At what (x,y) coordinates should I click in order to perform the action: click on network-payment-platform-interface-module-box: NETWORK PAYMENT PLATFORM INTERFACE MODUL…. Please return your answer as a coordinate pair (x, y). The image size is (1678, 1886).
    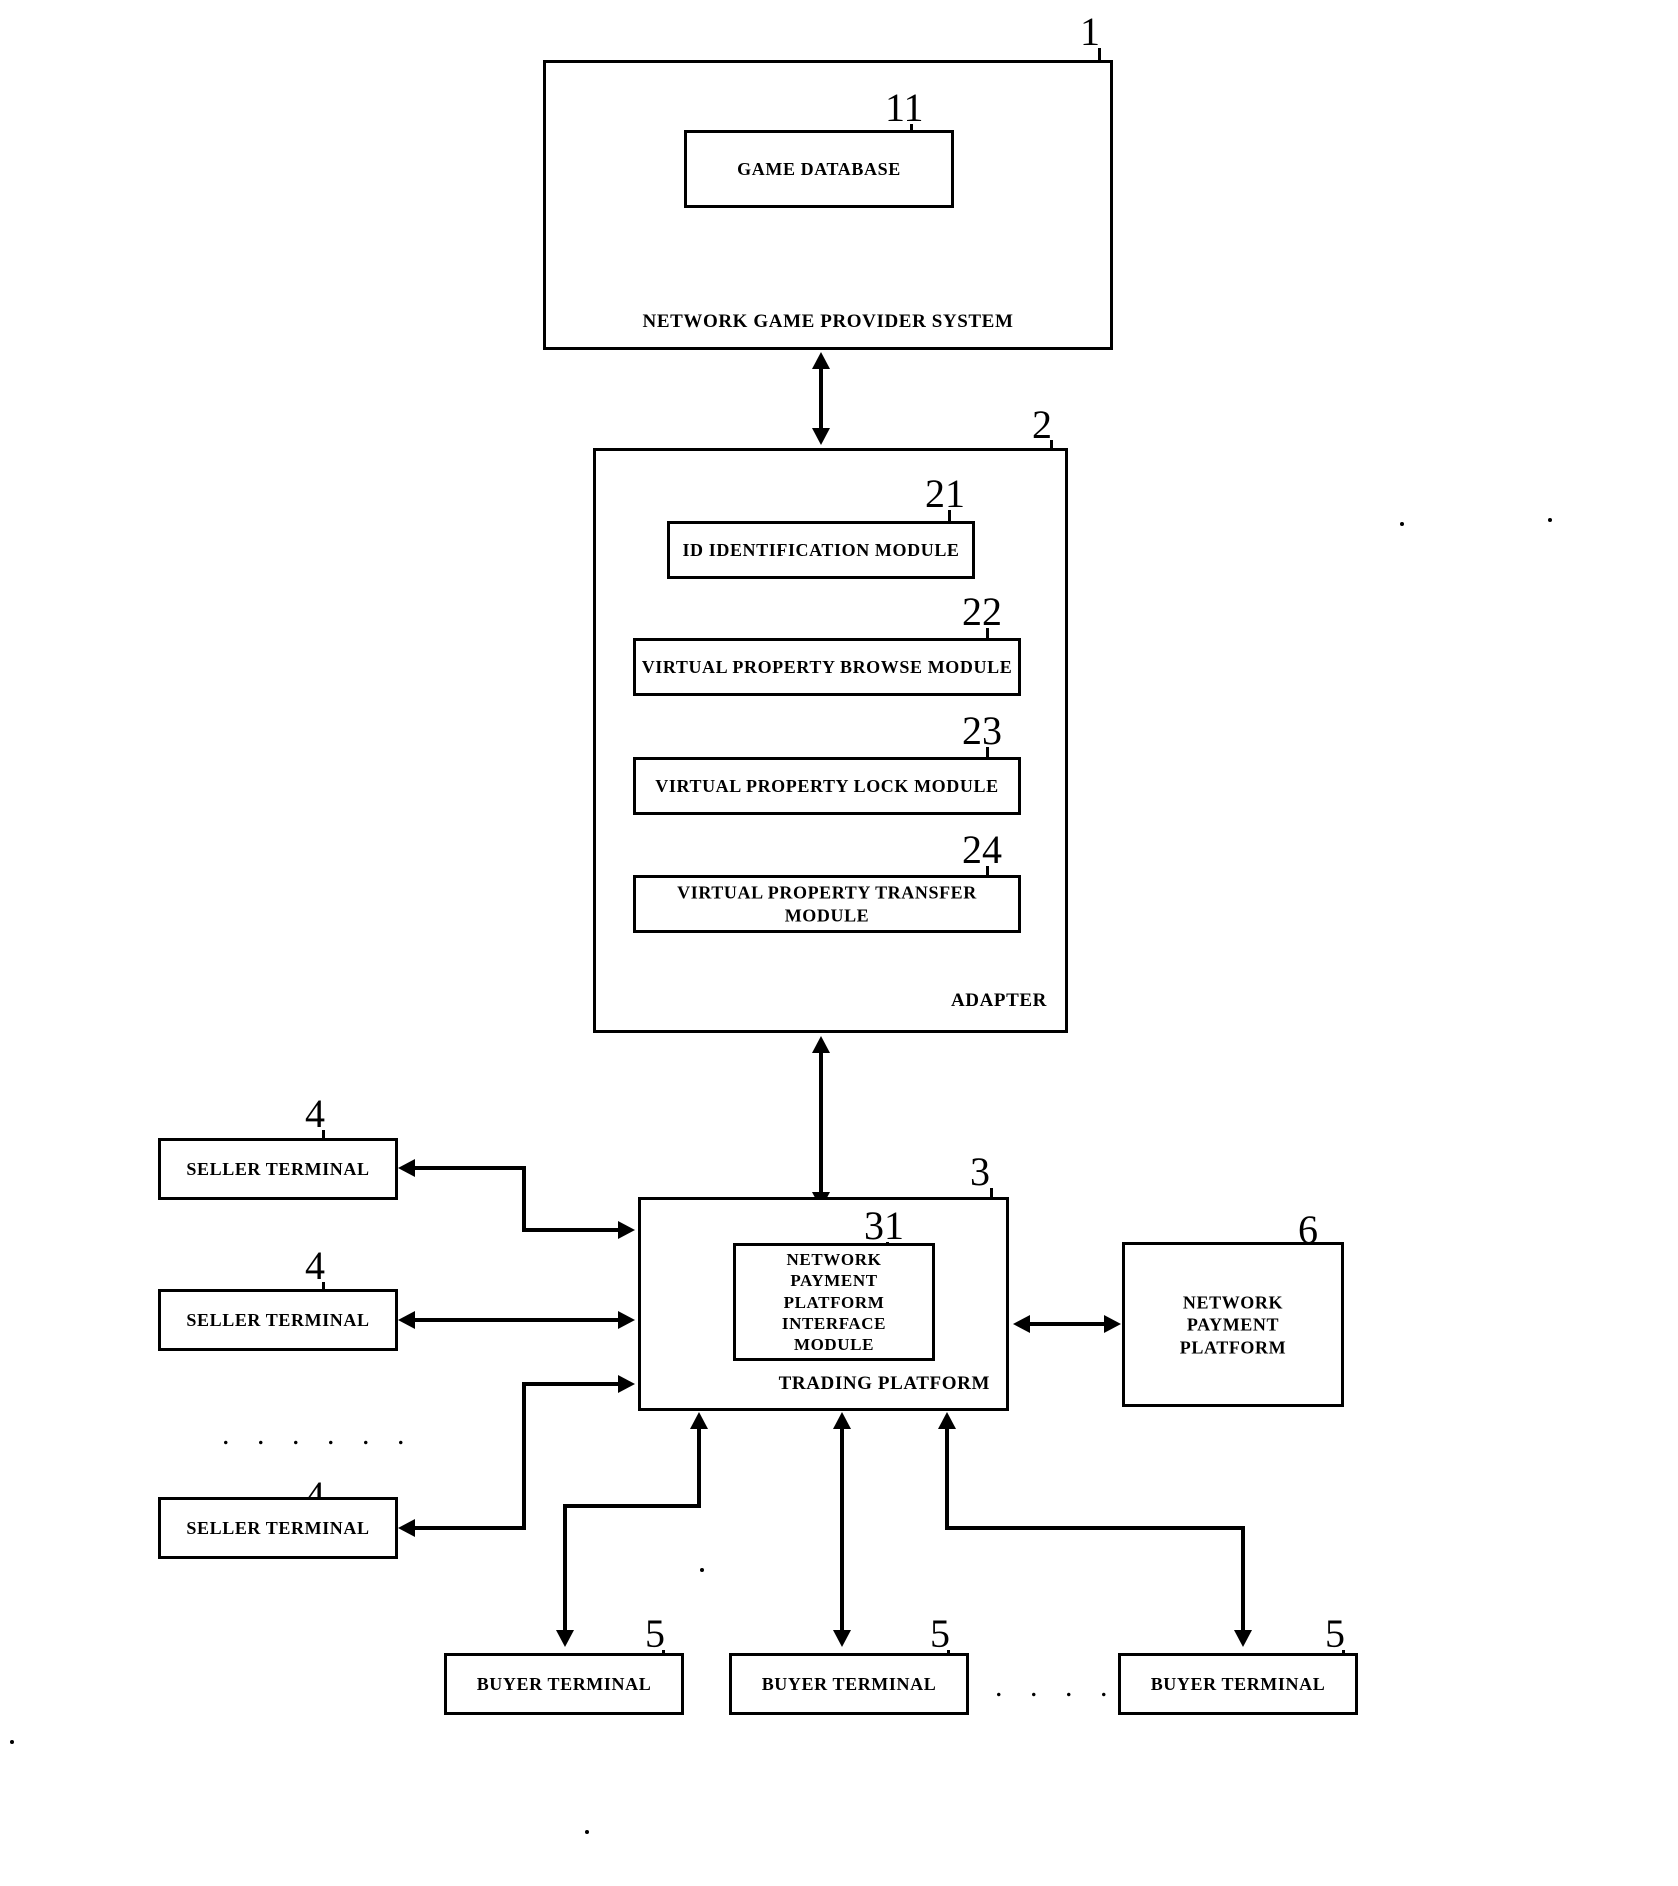
    Looking at the image, I should click on (834, 1302).